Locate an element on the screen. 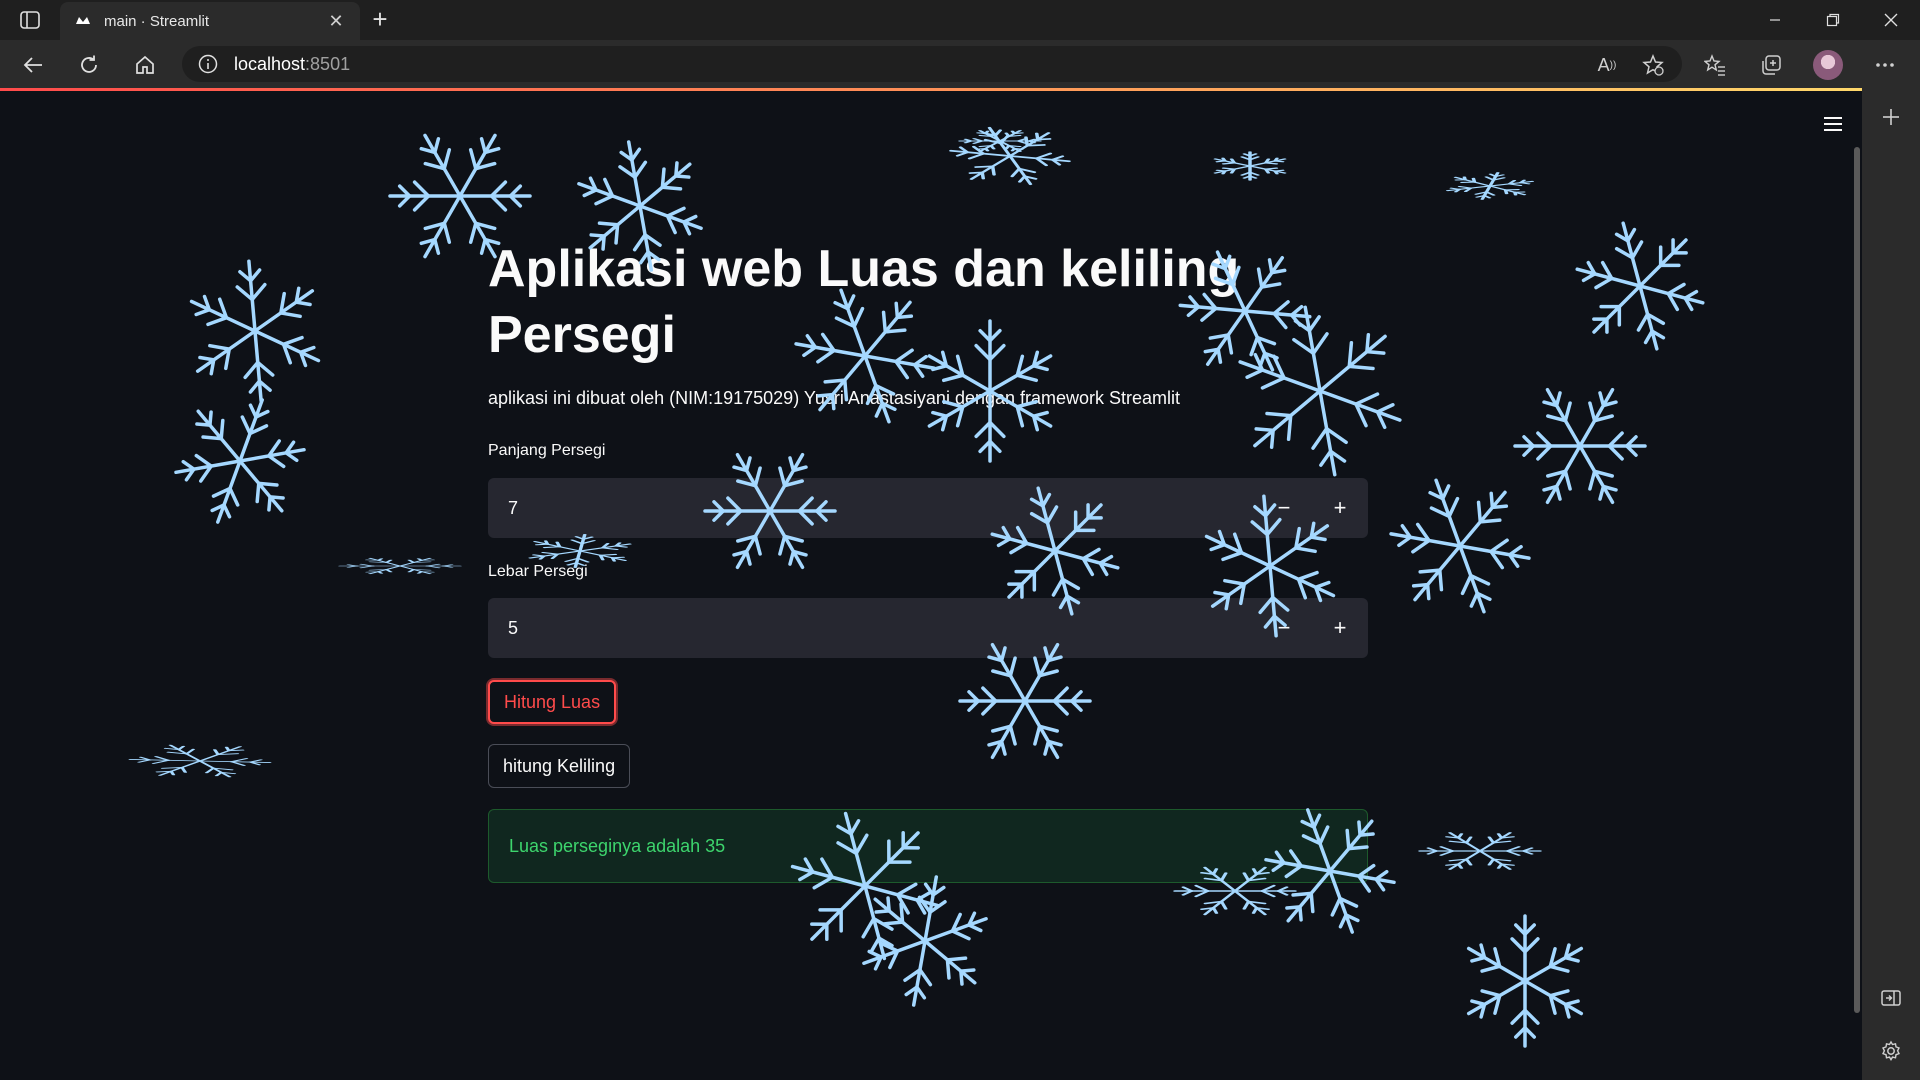 The height and width of the screenshot is (1080, 1920). result-text: Luas perseginya adalah 35 is located at coordinates (617, 845).